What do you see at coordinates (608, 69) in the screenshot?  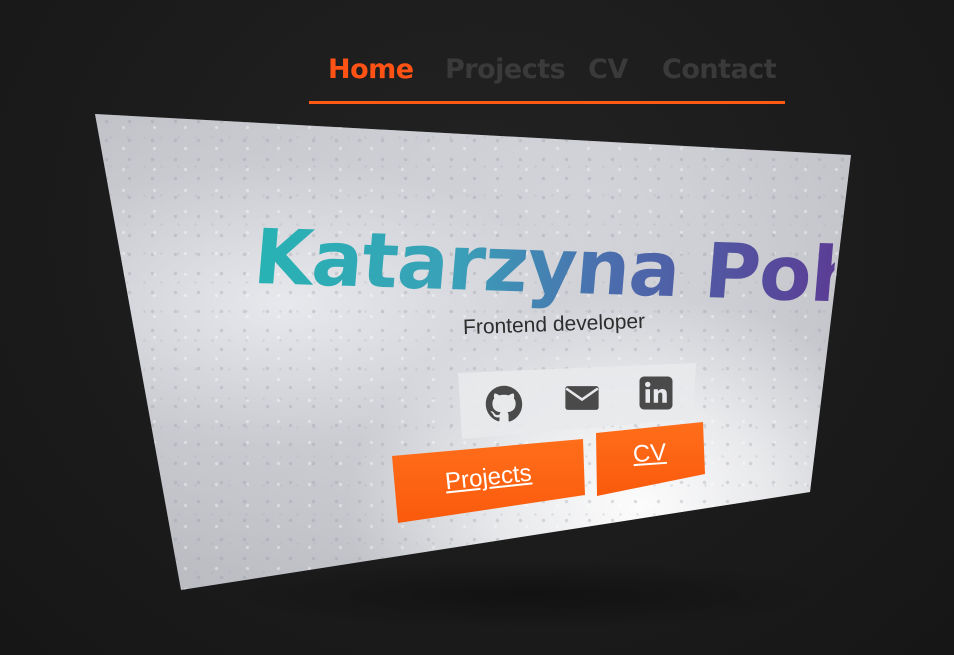 I see `nav-cv-link: CV` at bounding box center [608, 69].